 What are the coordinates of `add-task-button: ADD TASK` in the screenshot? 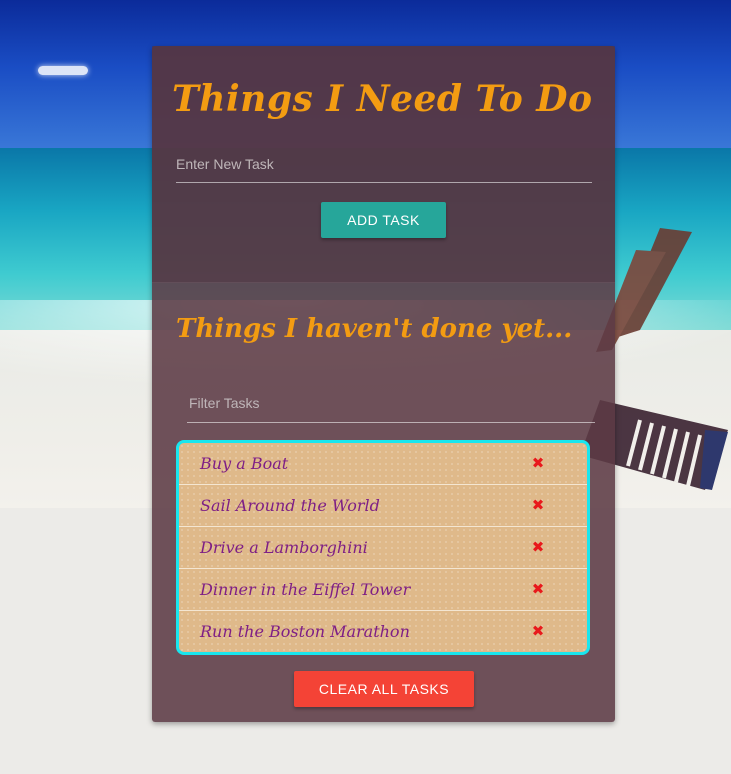 It's located at (383, 220).